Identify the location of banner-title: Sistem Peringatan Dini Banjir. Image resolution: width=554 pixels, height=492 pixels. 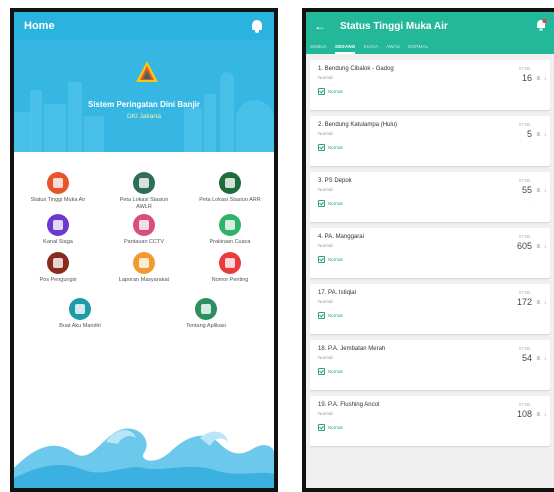
(144, 104).